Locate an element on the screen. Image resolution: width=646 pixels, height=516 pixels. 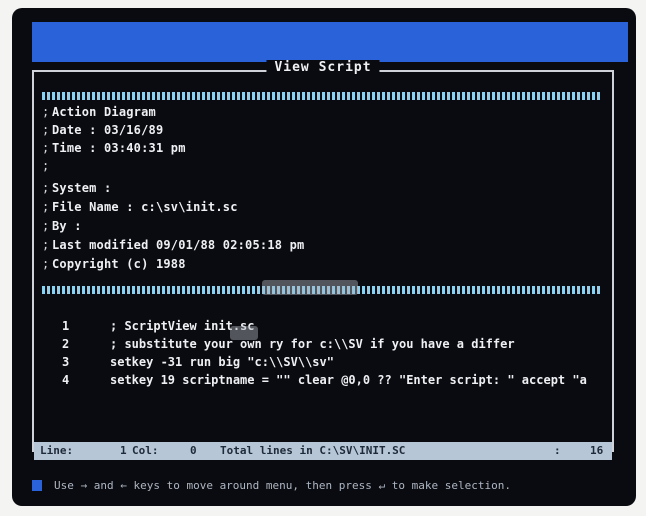
line-text: setkey -31 run big "c:\\SV\\sv" is located at coordinates (222, 362).